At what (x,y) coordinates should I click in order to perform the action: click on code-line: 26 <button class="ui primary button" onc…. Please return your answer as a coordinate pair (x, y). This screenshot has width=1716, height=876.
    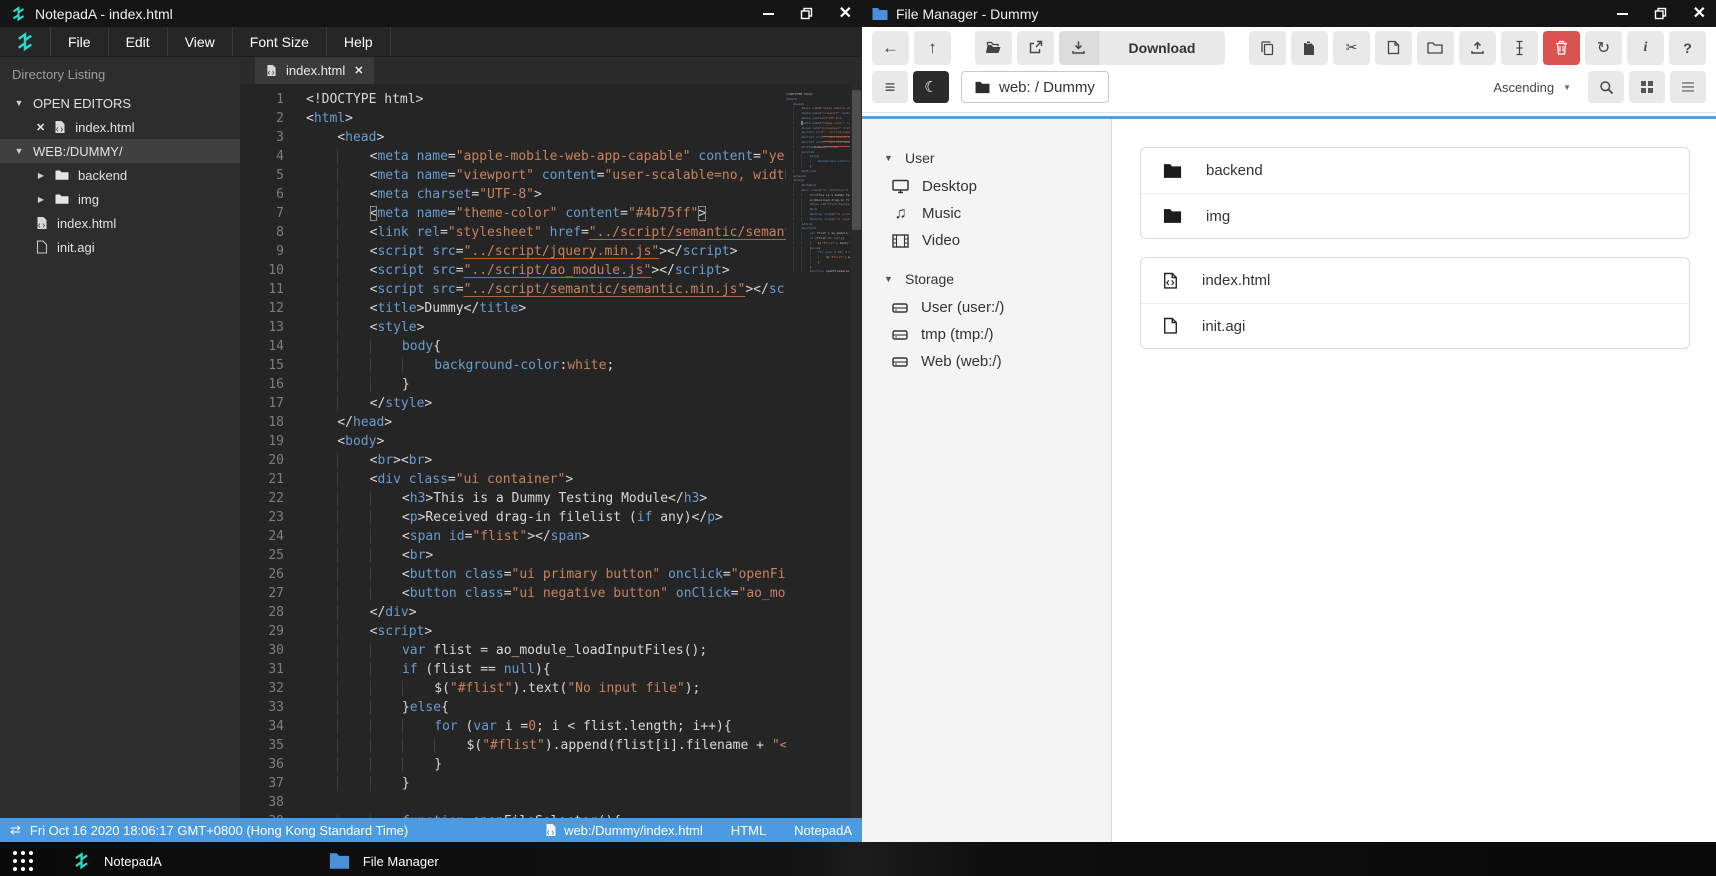
    Looking at the image, I should click on (513, 574).